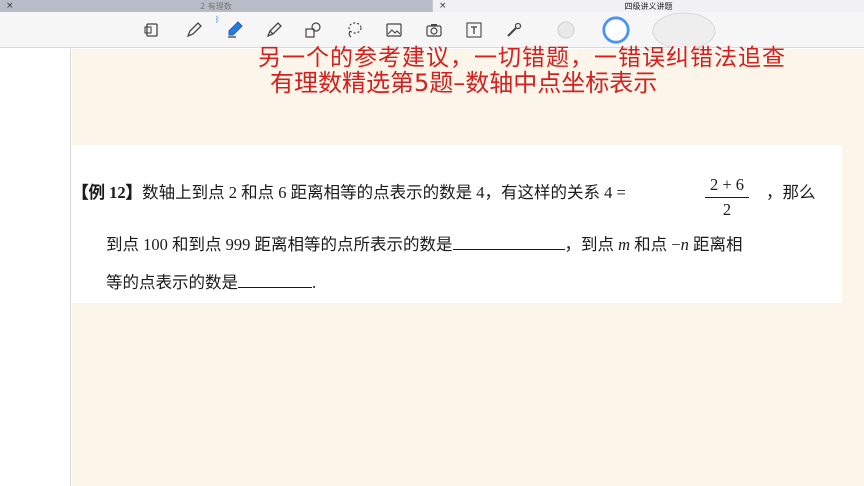 Image resolution: width=864 pixels, height=486 pixels. I want to click on question-line-3: 等的点表示的数是., so click(211, 281).